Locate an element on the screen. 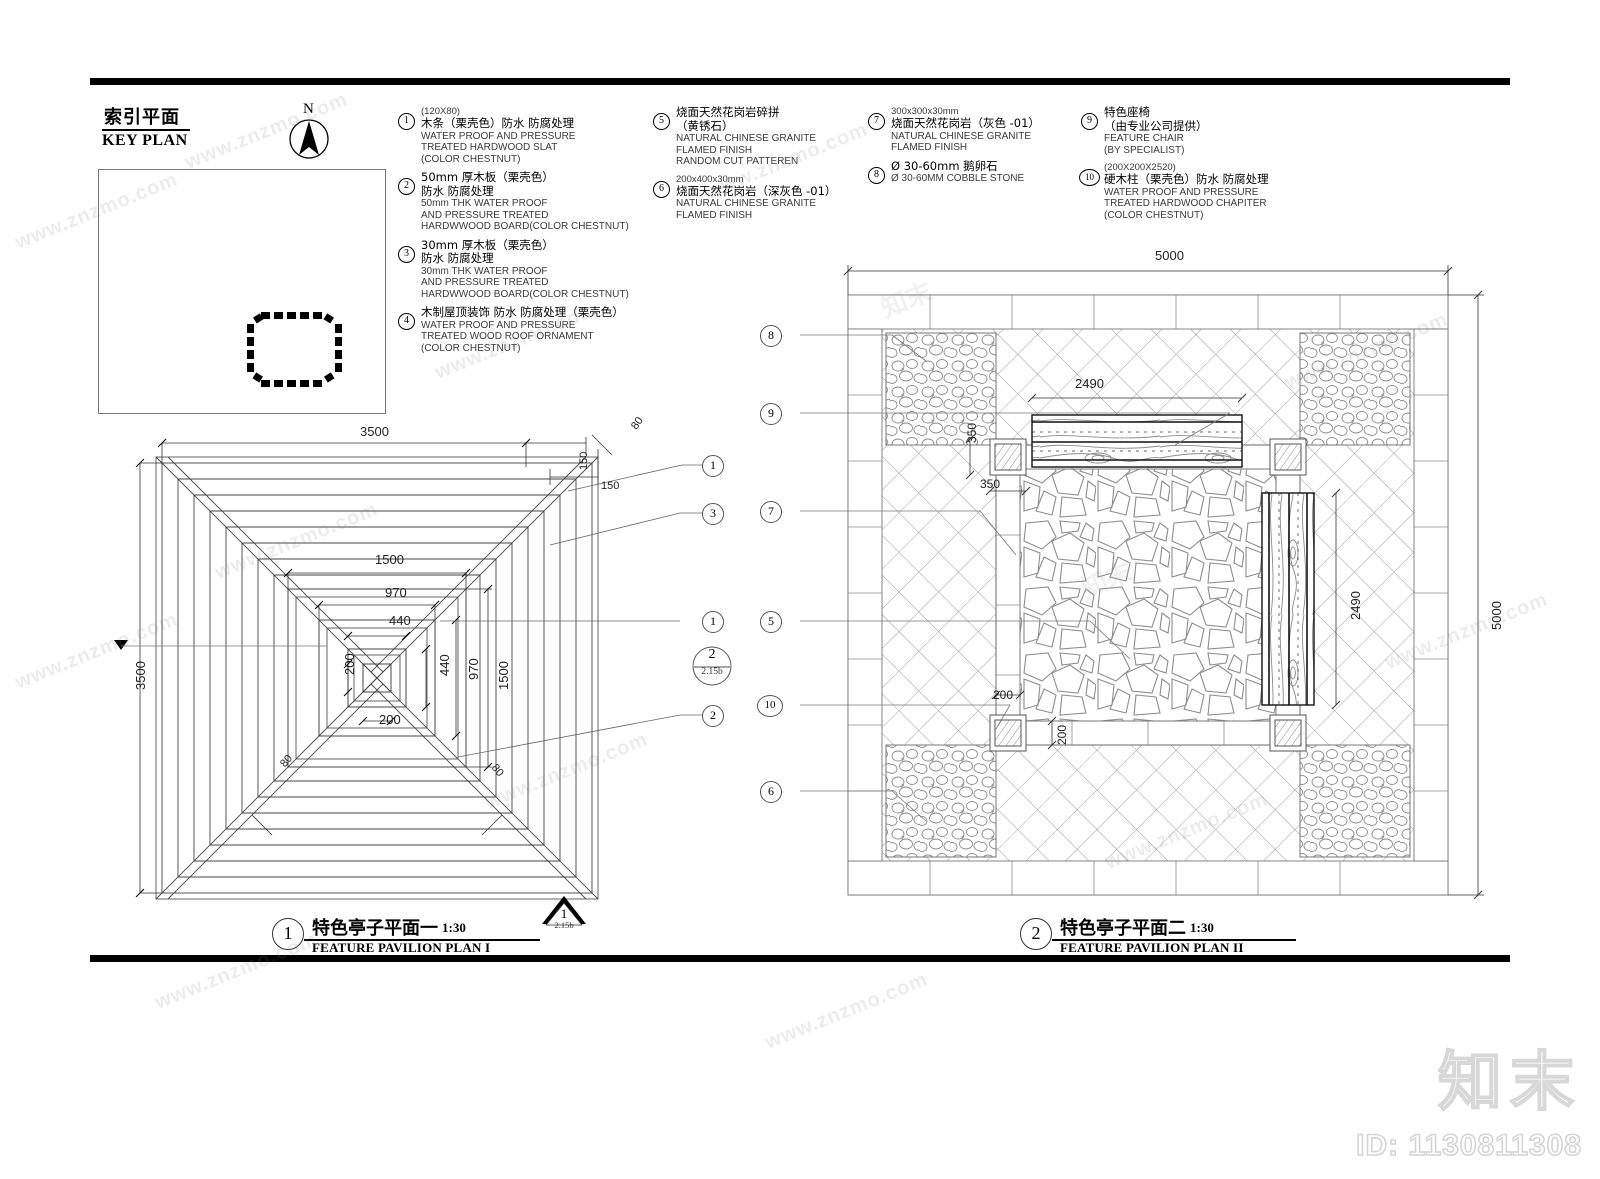 Image resolution: width=1600 pixels, height=1179 pixels. callout-bubble-10: 10 is located at coordinates (770, 706).